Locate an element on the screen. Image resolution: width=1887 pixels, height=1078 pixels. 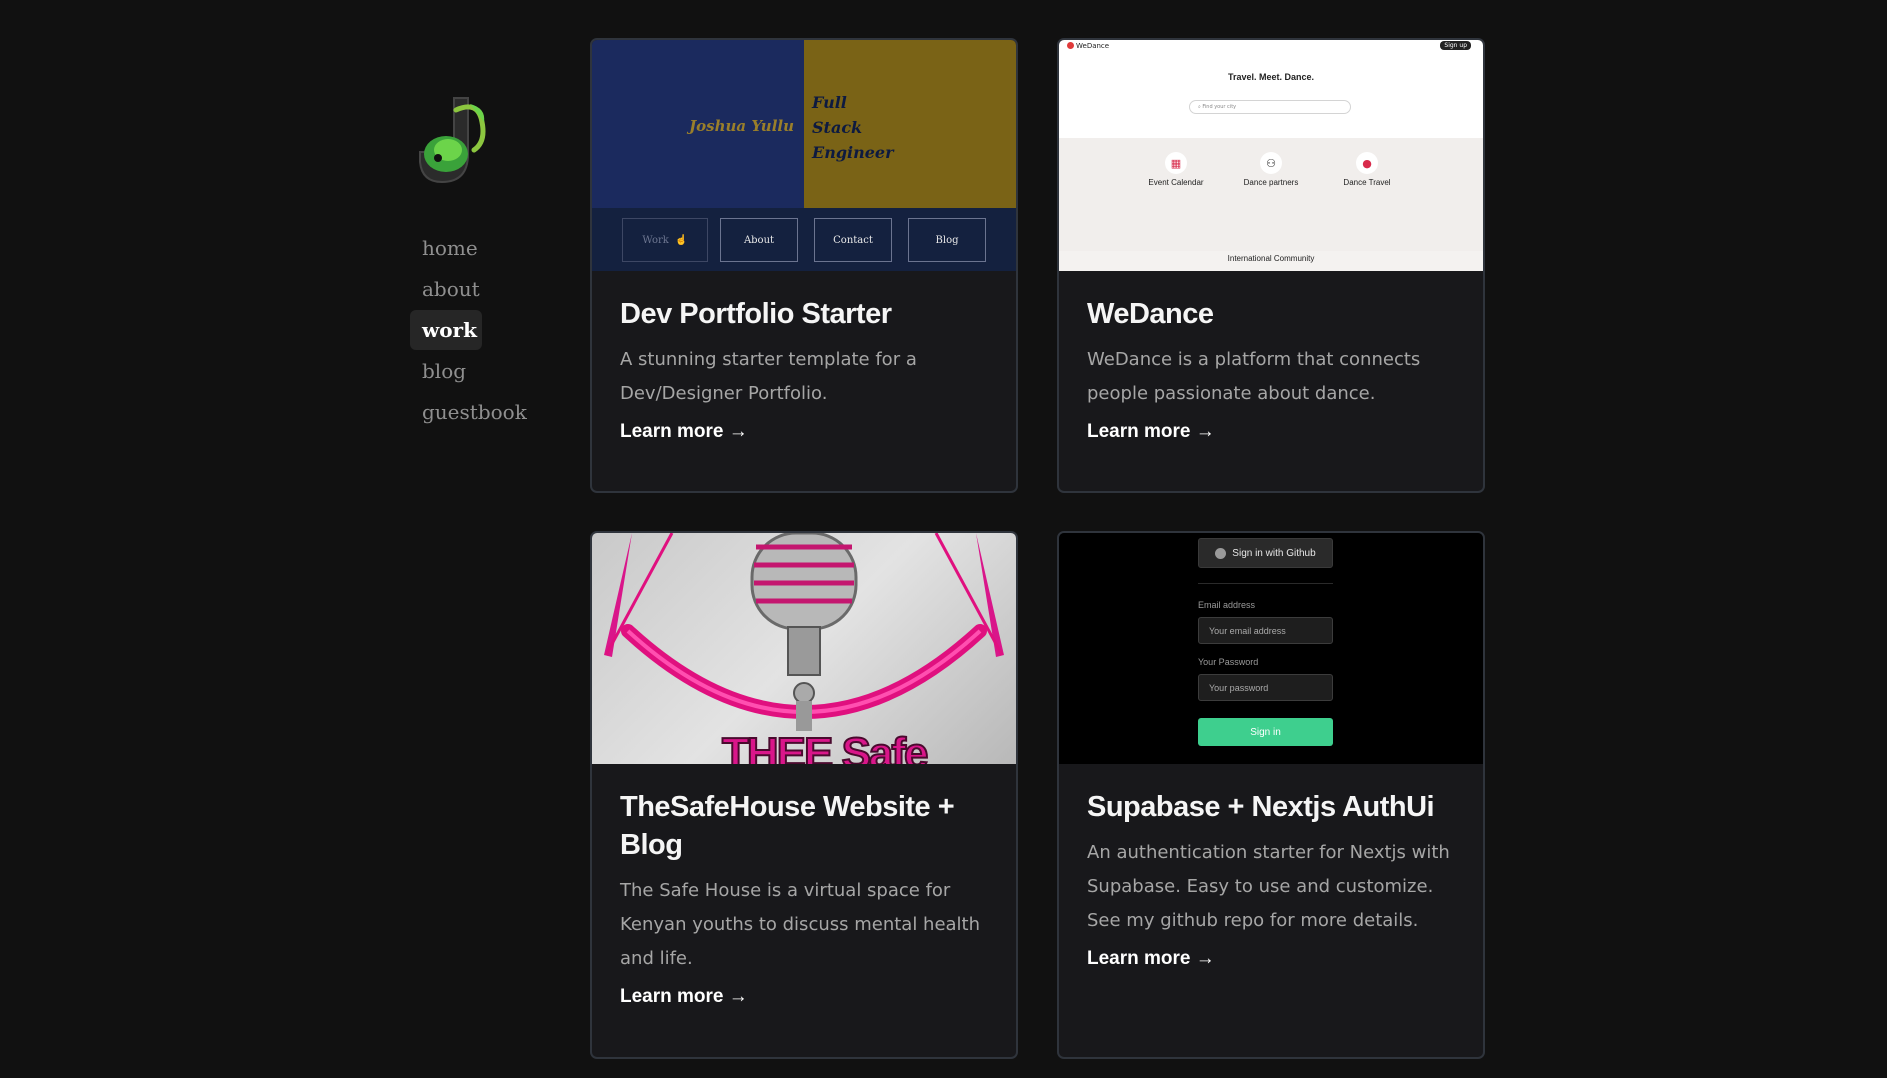
dancers-icon: ⚇ is located at coordinates (1271, 163).